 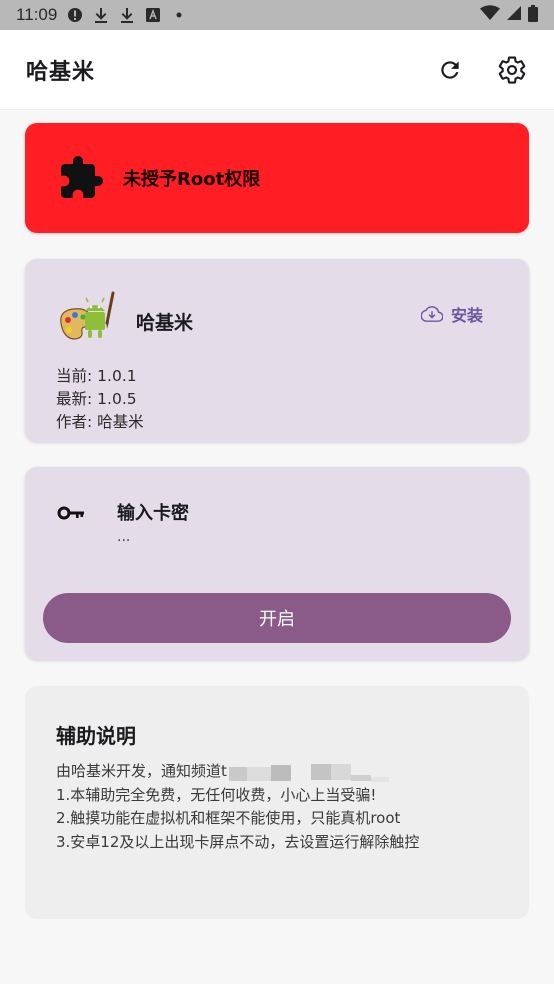 I want to click on alert-circle-icon, so click(x=75, y=15).